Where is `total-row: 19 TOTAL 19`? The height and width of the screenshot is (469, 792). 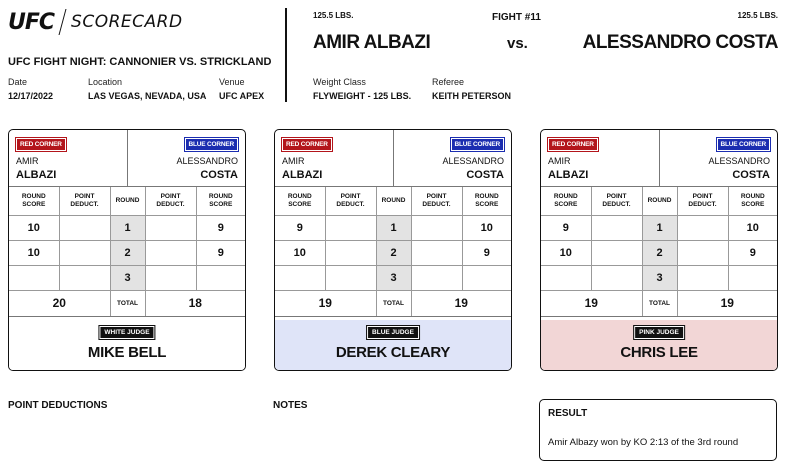
total-row: 19 TOTAL 19 is located at coordinates (393, 303).